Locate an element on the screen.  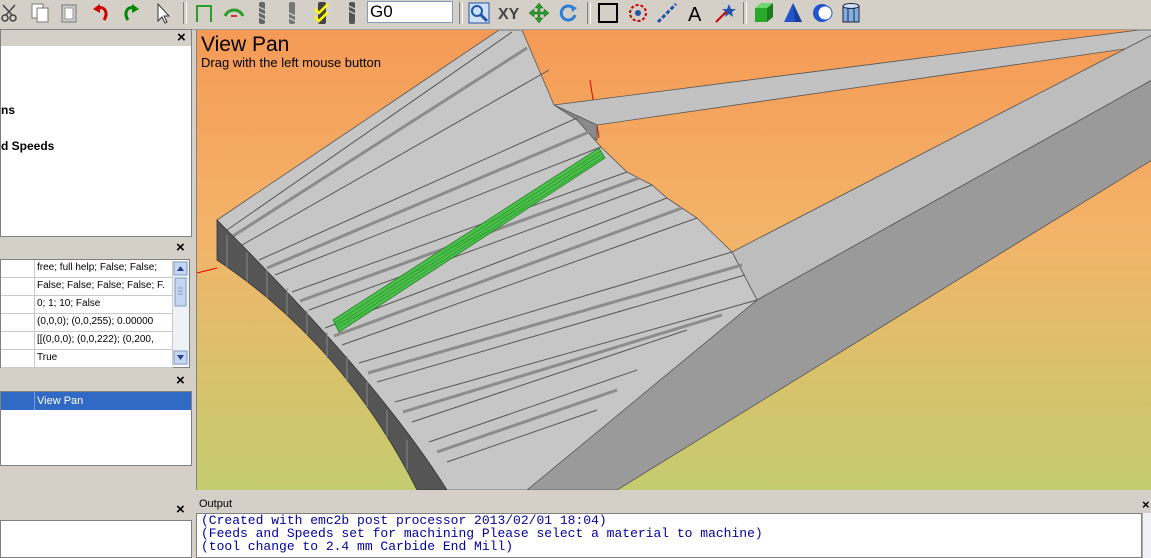
cone-icon is located at coordinates (793, 13).